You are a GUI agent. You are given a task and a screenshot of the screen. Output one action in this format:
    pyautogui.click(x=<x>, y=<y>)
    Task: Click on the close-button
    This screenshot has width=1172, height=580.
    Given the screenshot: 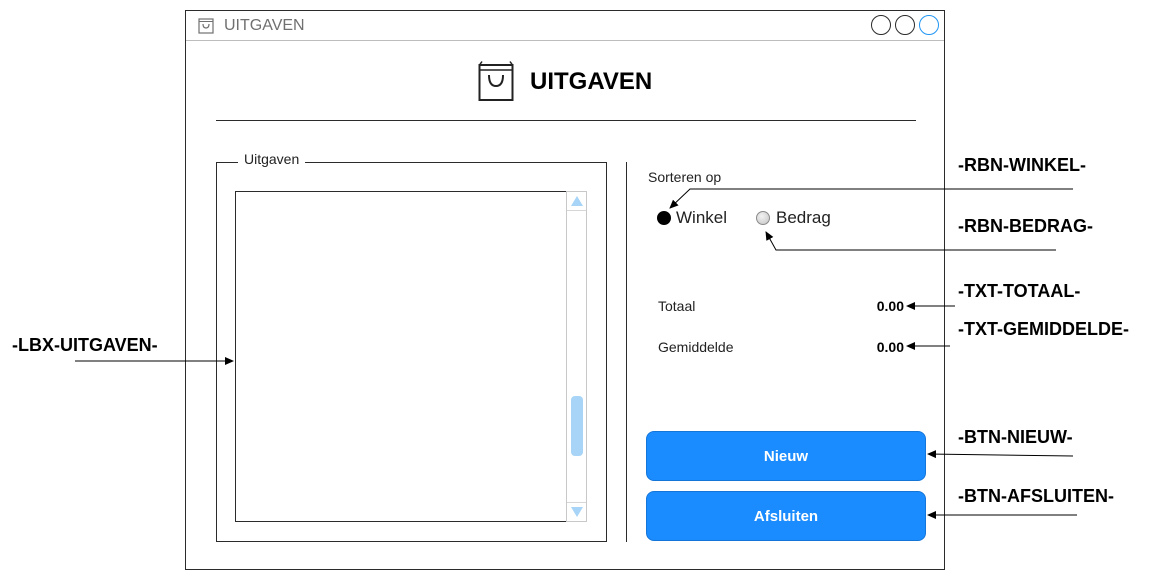 What is the action you would take?
    pyautogui.click(x=929, y=25)
    